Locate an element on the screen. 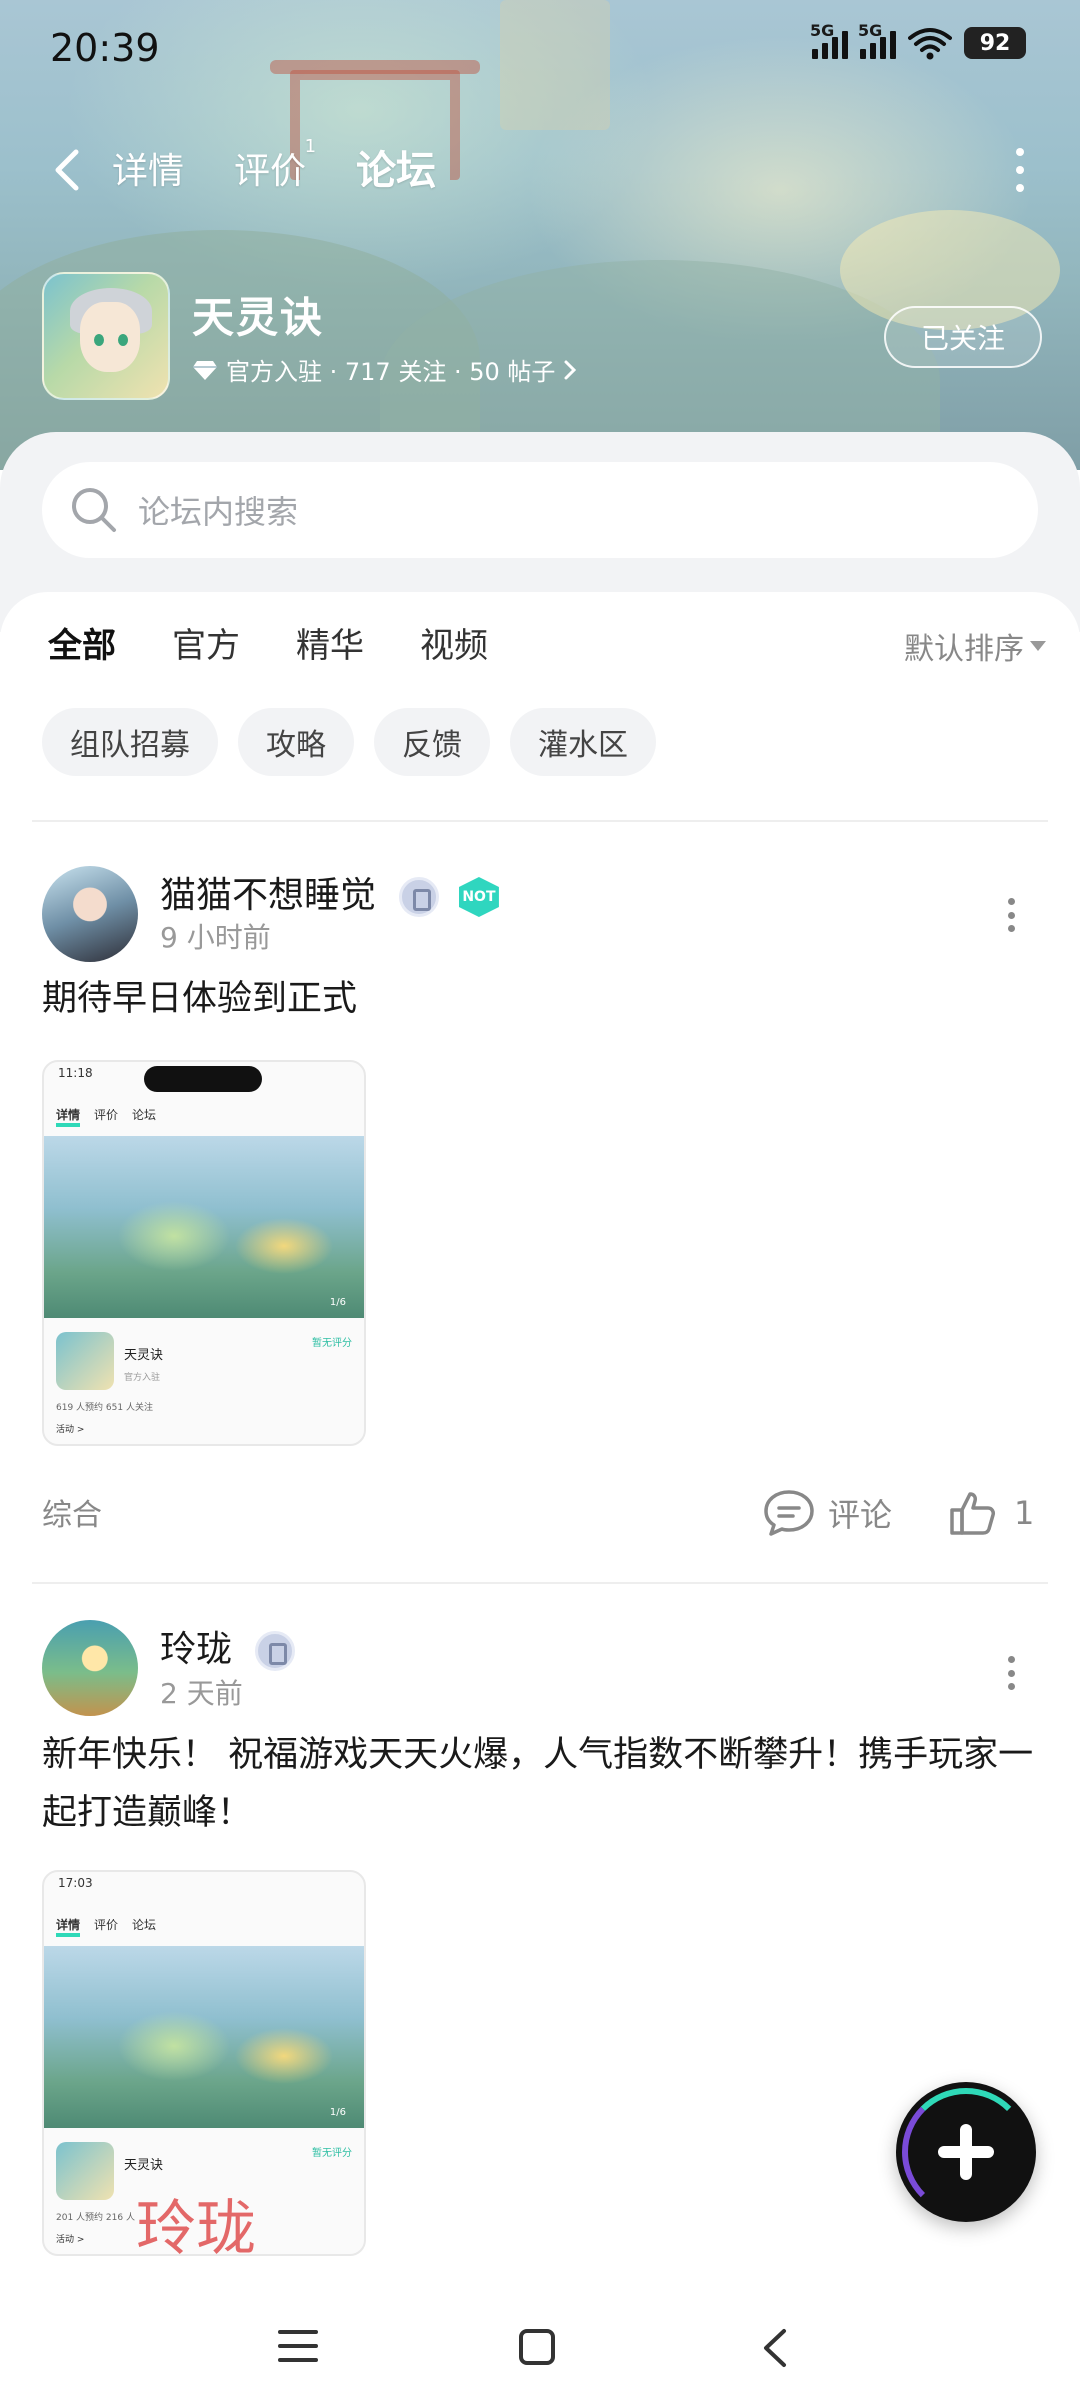 The image size is (1080, 2401). post-footer: 综合 评论 1 is located at coordinates (540, 1510).